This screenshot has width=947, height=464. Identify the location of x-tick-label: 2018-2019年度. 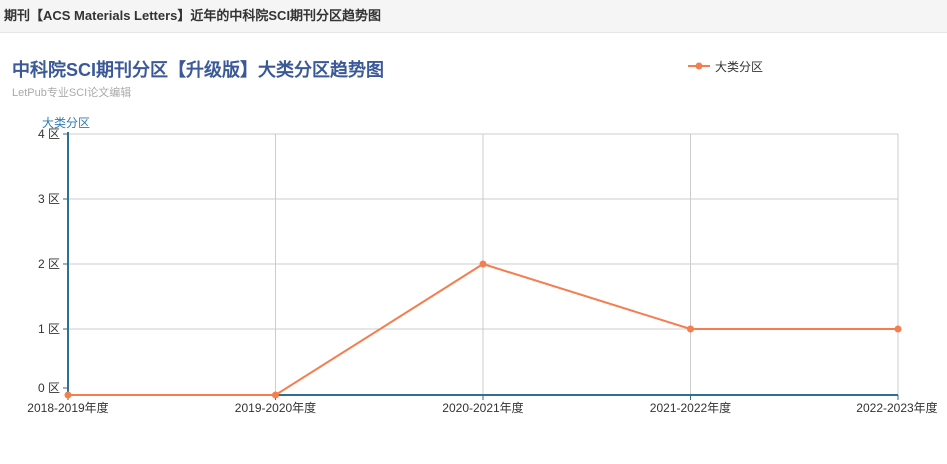
(67, 407).